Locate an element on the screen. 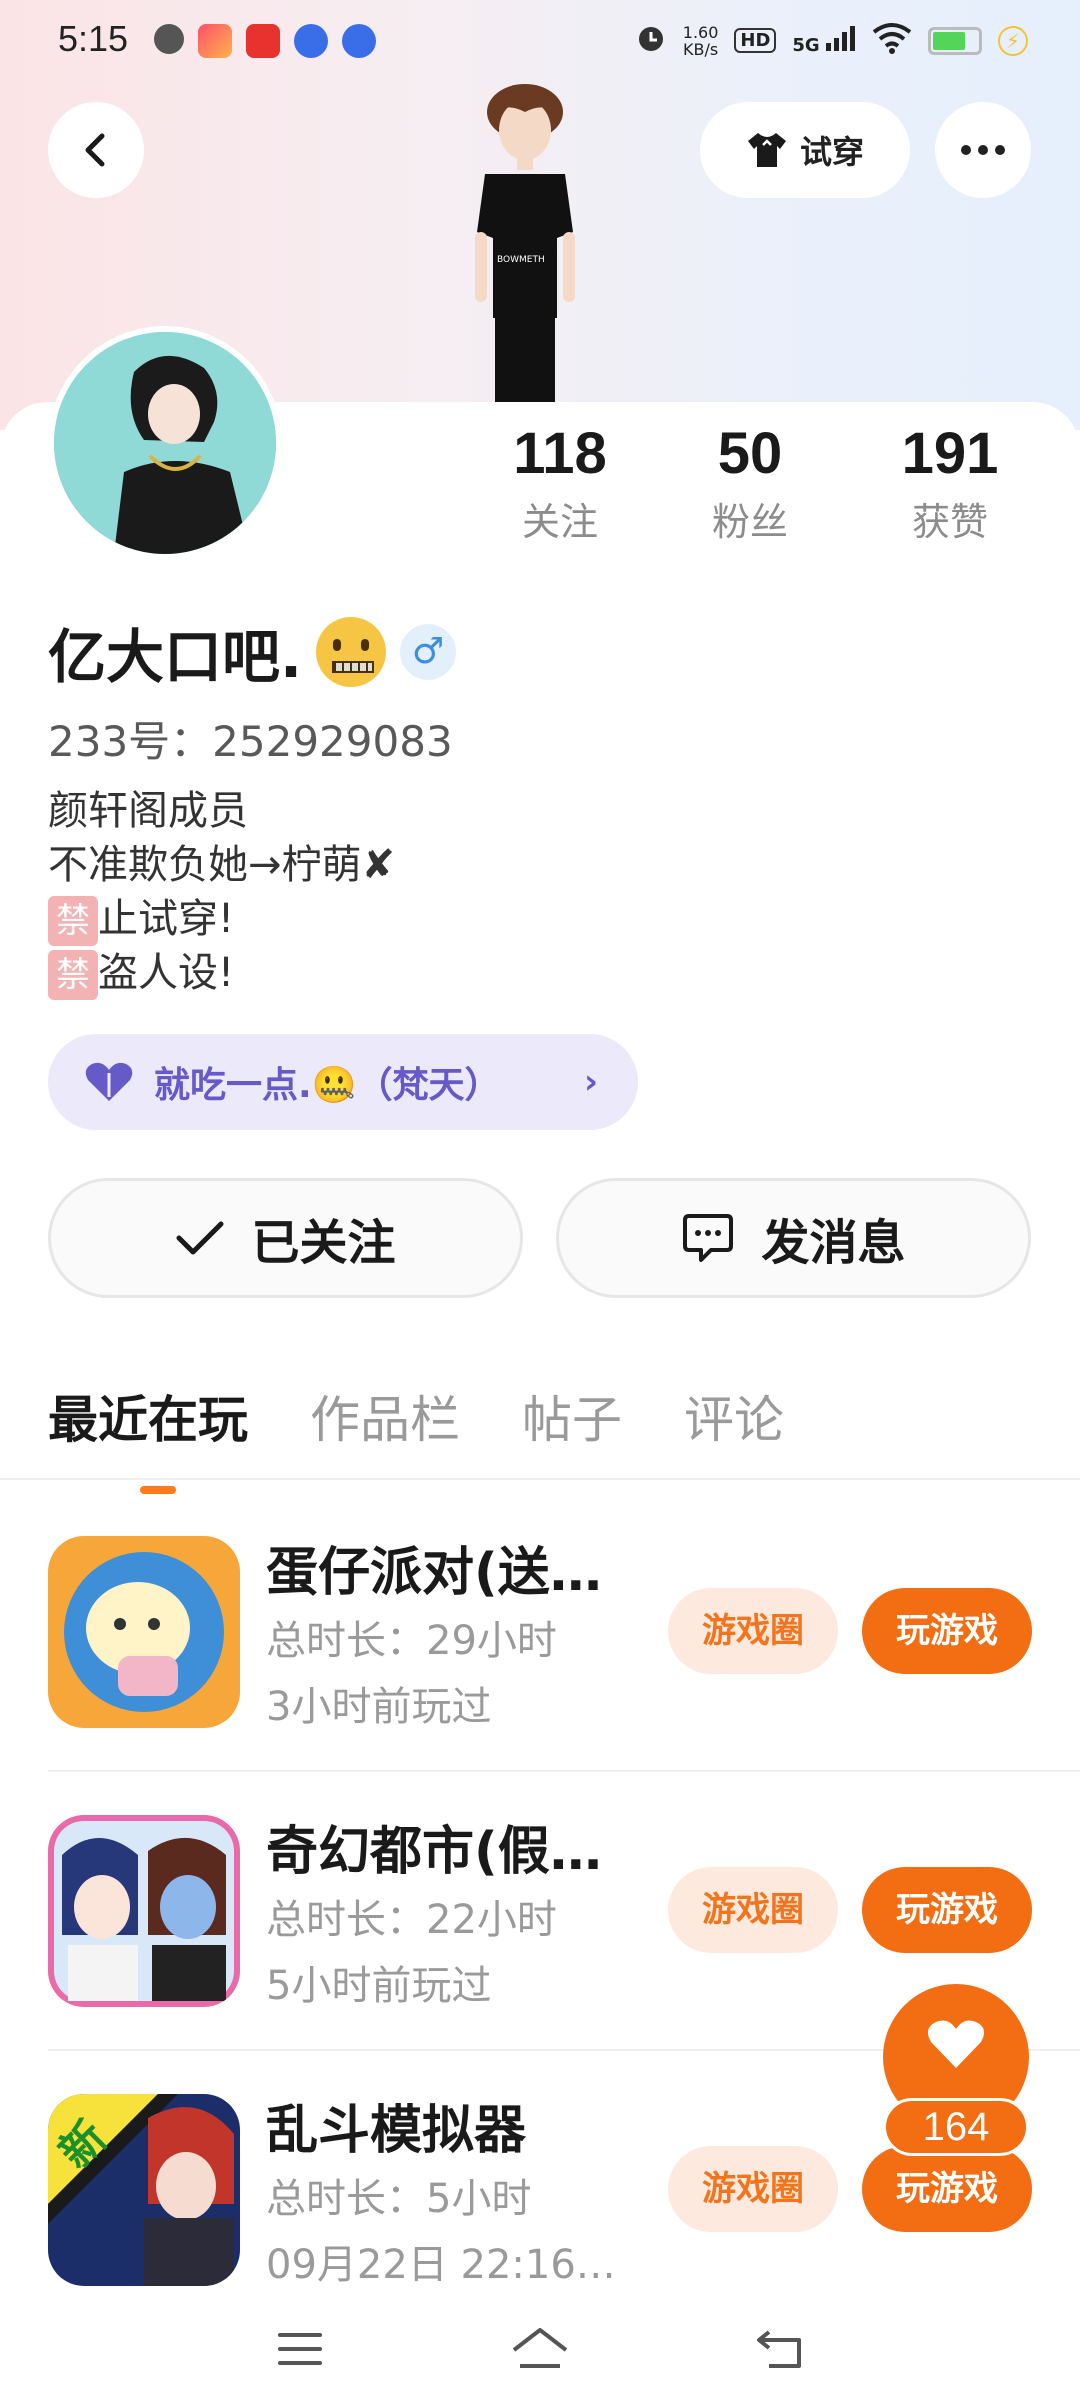 This screenshot has width=1080, height=2408. followed-label: 已关注 is located at coordinates (323, 1243).